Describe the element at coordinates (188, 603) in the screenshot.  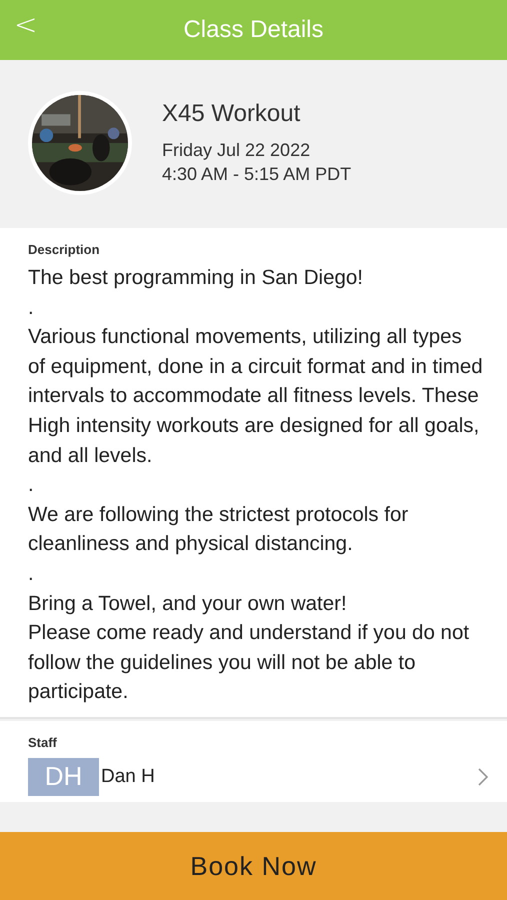
I see `description-text: Bring a Towel, and your own water!` at that location.